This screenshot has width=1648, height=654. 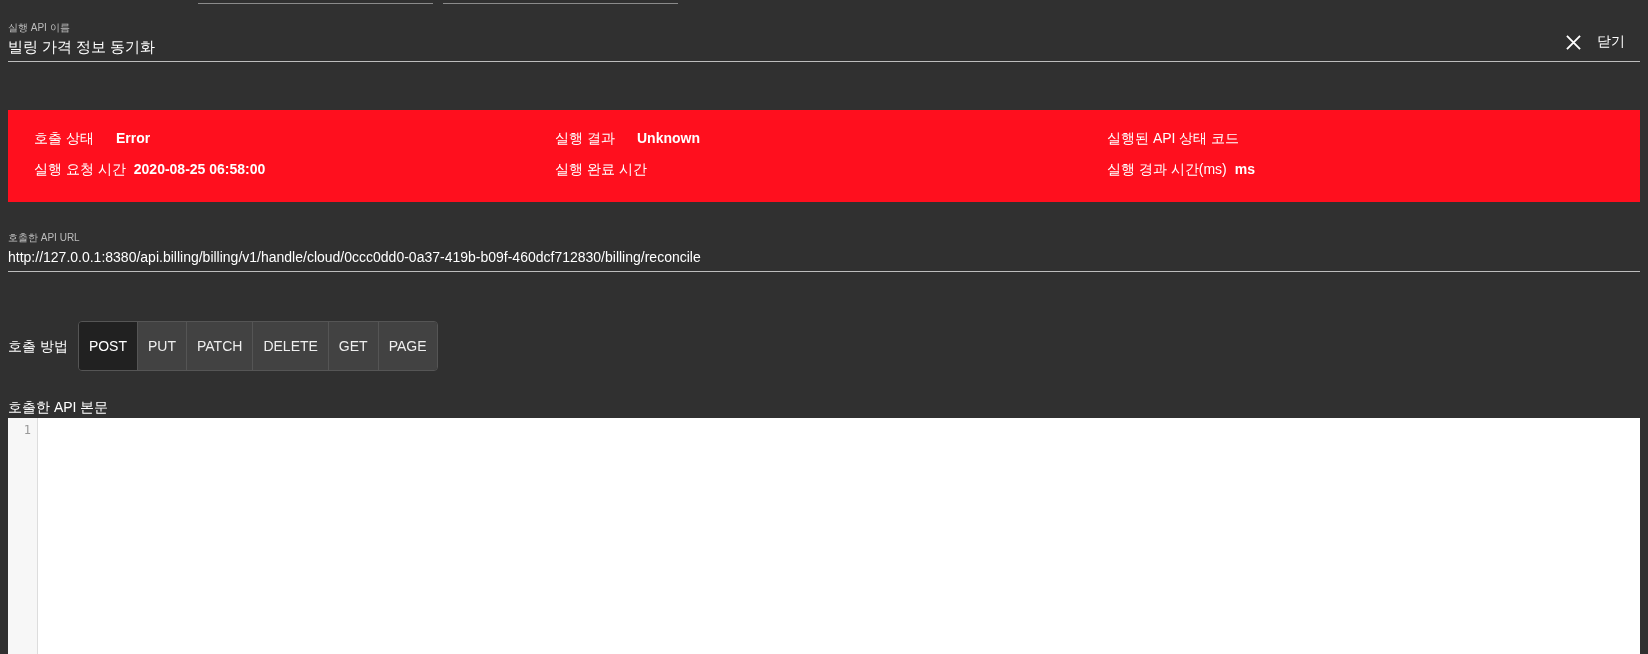 I want to click on field-value: 빌링 가격 정보 동기화, so click(x=82, y=47).